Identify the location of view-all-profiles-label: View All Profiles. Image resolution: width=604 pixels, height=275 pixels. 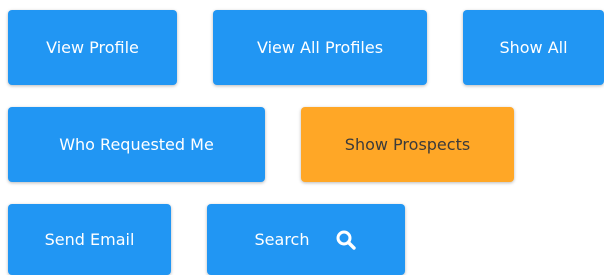
(320, 47).